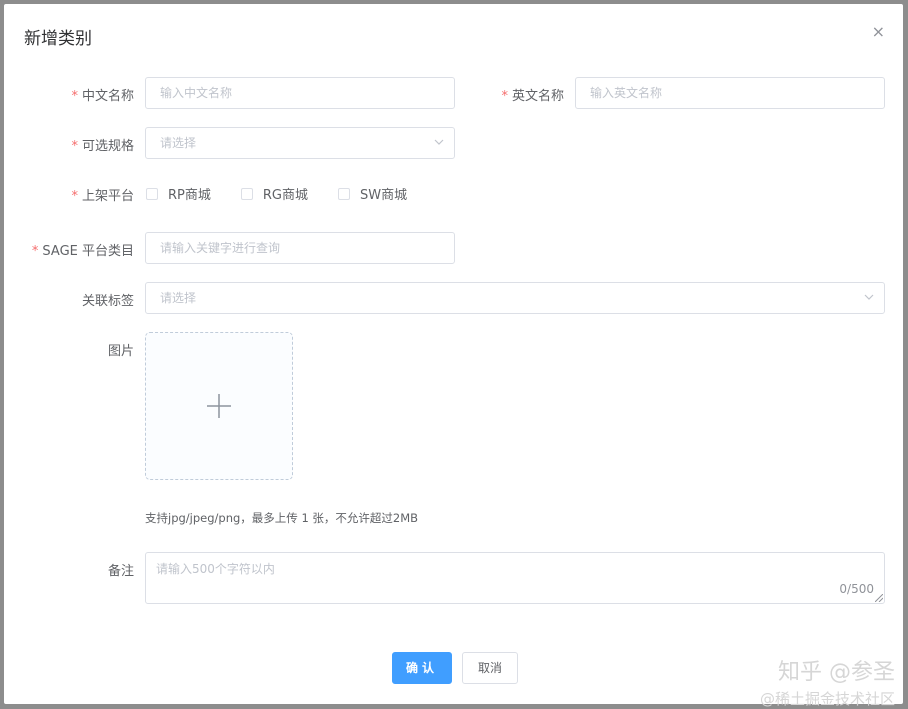 The image size is (908, 709). I want to click on plus-icon, so click(219, 406).